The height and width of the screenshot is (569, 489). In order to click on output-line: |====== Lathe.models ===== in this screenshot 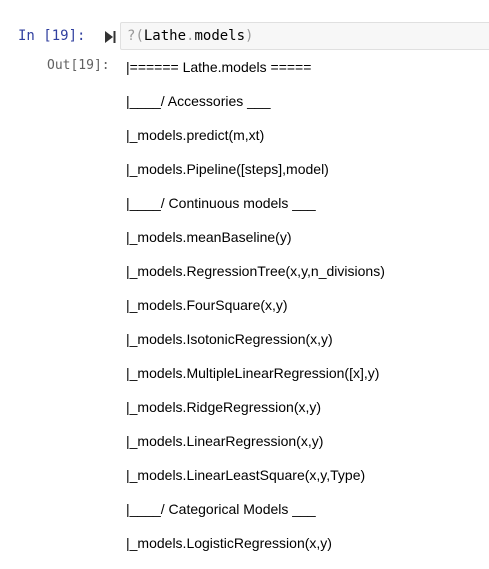, I will do `click(219, 67)`.